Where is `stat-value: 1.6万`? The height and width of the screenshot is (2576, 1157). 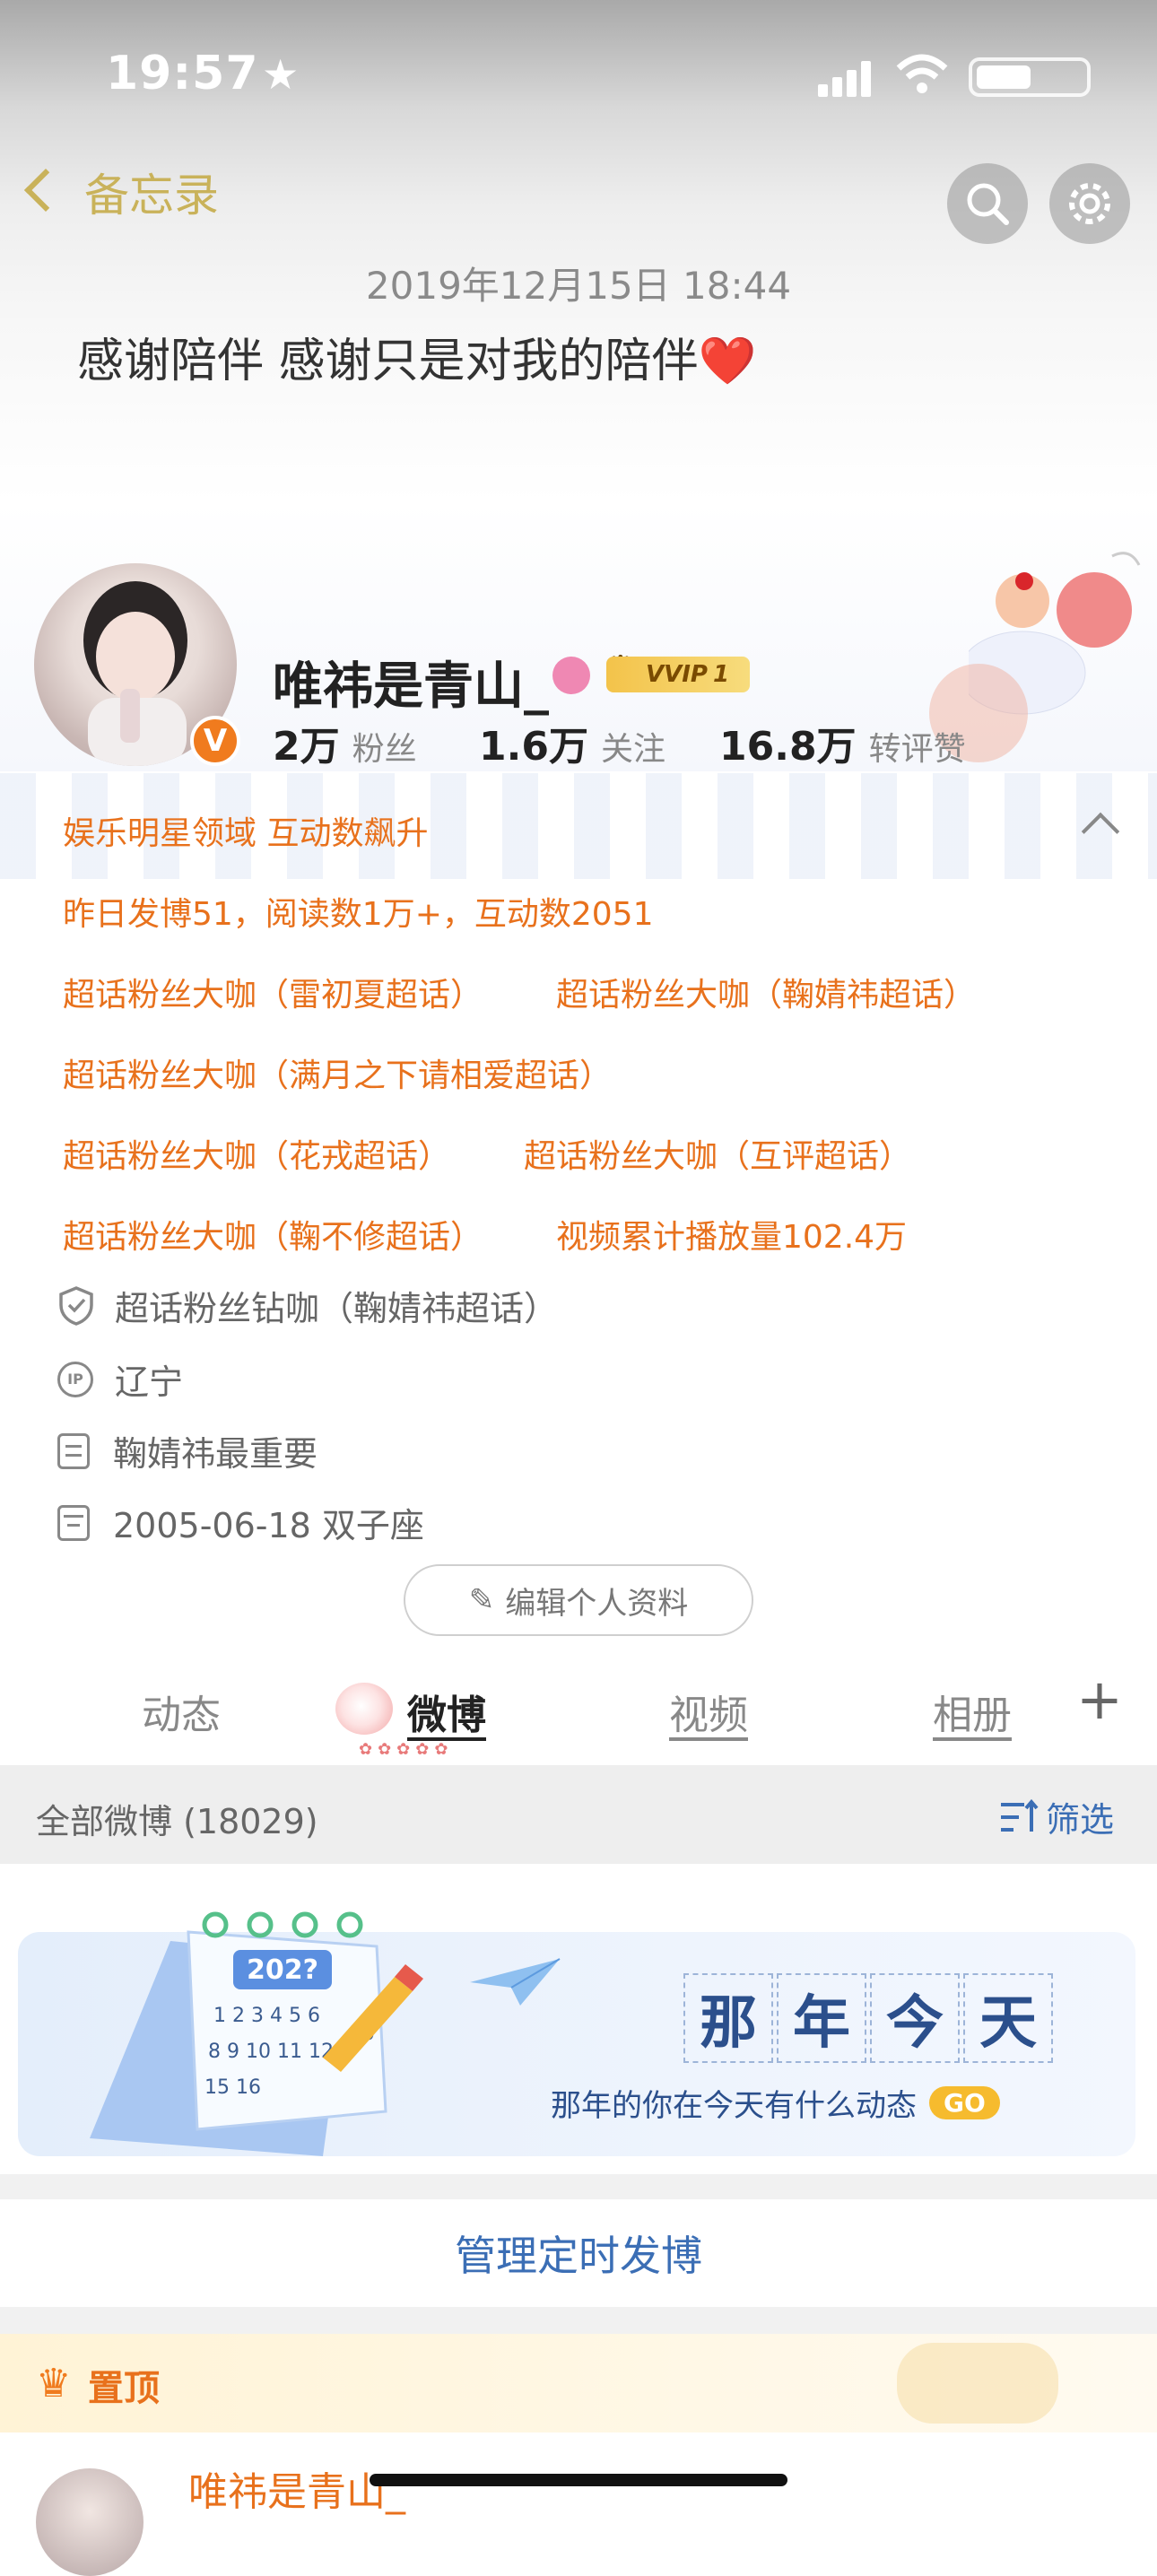 stat-value: 1.6万 is located at coordinates (533, 747).